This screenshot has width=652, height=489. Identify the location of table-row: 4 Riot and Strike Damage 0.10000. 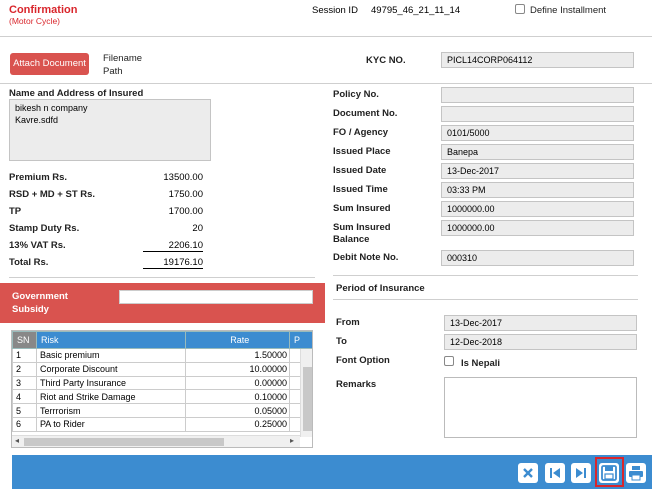
(162, 397).